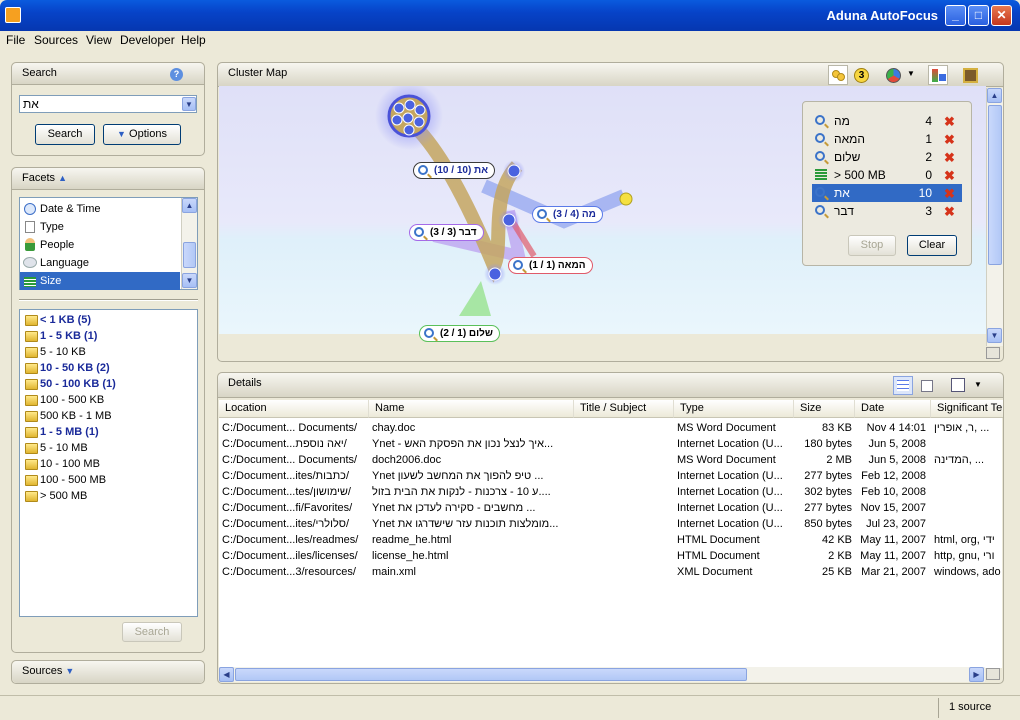 This screenshot has width=1020, height=720. I want to click on facet-value-item: 500 KB - 1 MB, so click(108, 416).